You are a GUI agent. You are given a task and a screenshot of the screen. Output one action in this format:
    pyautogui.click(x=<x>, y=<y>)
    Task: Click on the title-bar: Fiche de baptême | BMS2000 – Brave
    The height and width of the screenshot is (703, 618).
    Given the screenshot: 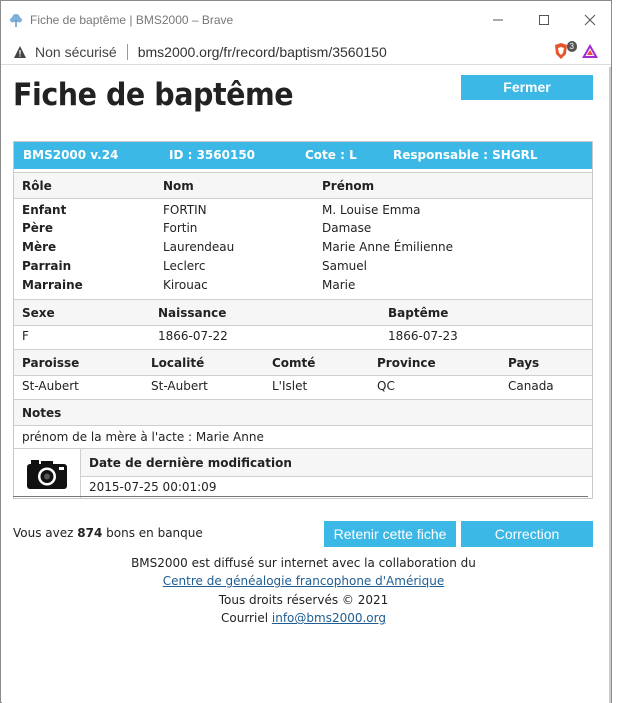 What is the action you would take?
    pyautogui.click(x=306, y=20)
    